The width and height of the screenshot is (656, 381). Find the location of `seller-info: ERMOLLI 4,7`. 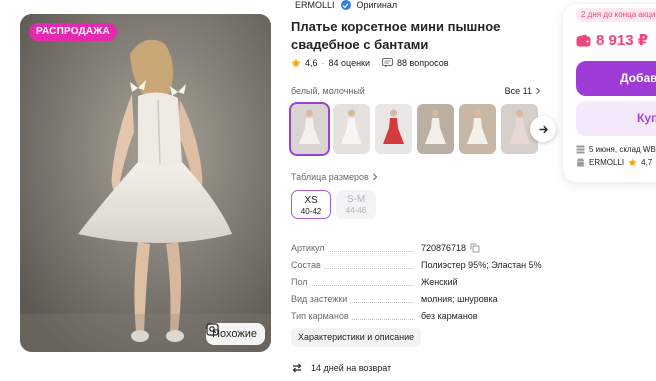

seller-info: ERMOLLI 4,7 is located at coordinates (614, 162).